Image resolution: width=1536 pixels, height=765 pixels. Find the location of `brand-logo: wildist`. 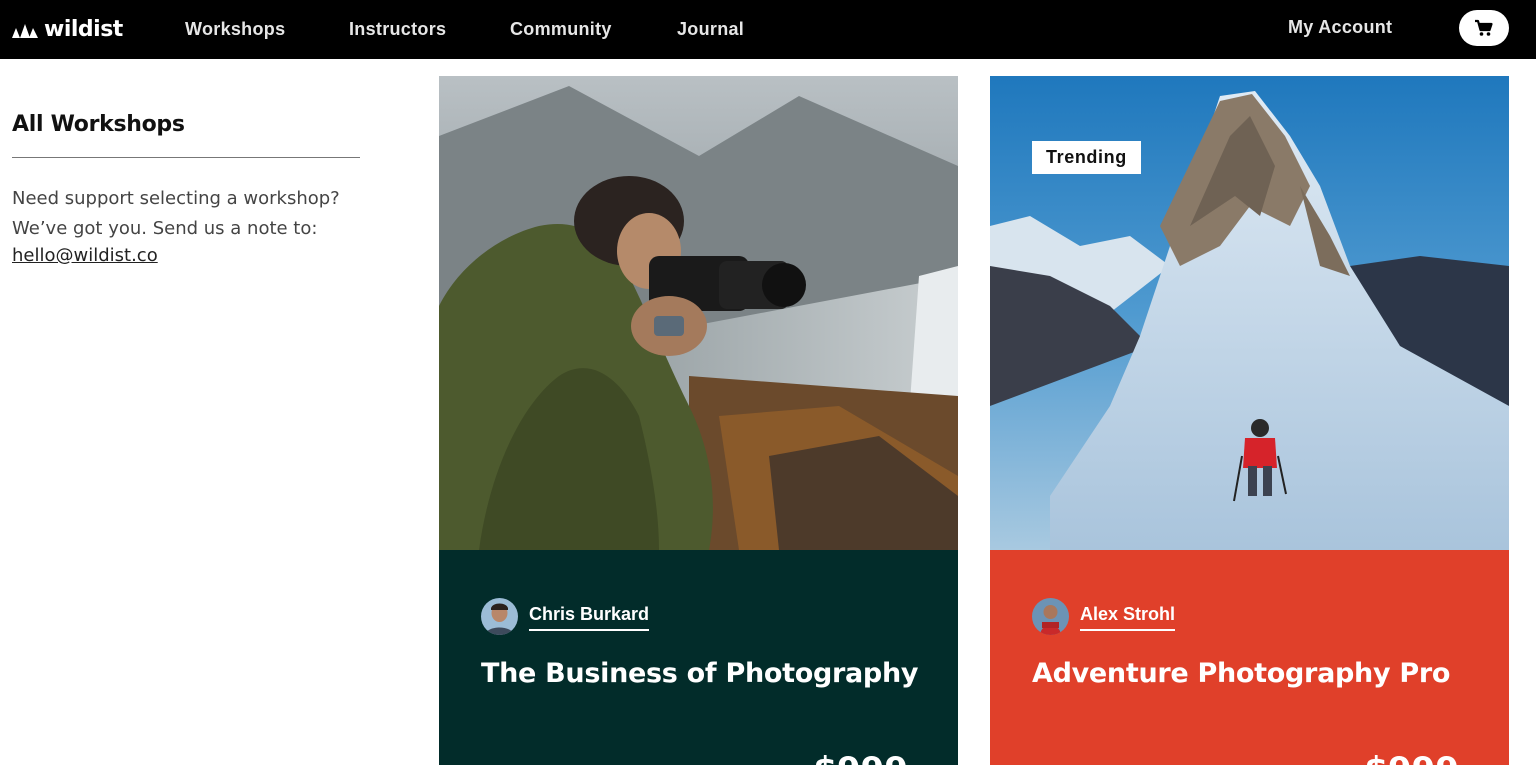

brand-logo: wildist is located at coordinates (67, 30).